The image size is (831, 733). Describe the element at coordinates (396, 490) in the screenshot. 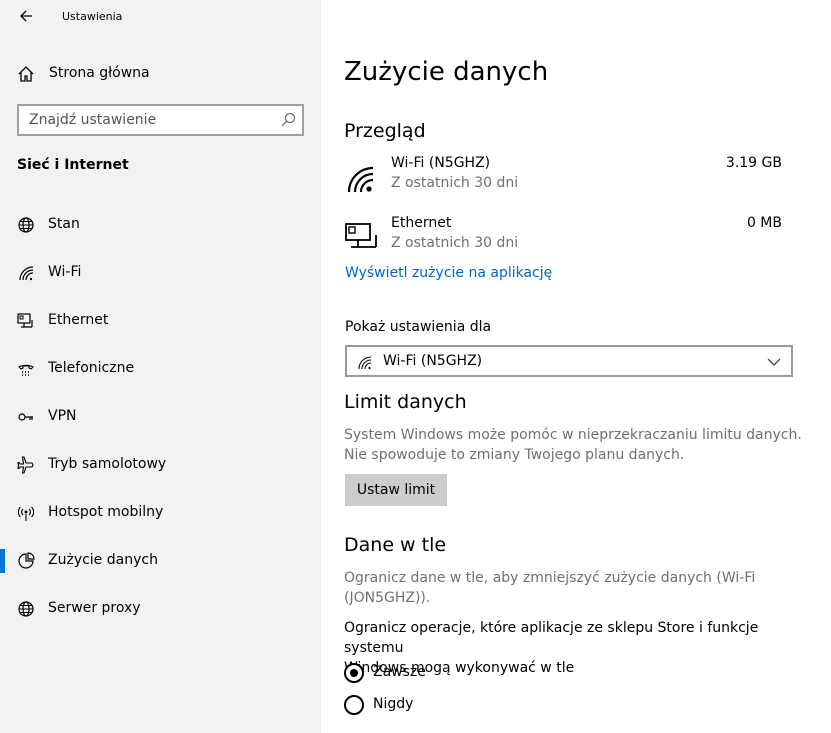

I see `set-limit-button: Ustaw limit` at that location.